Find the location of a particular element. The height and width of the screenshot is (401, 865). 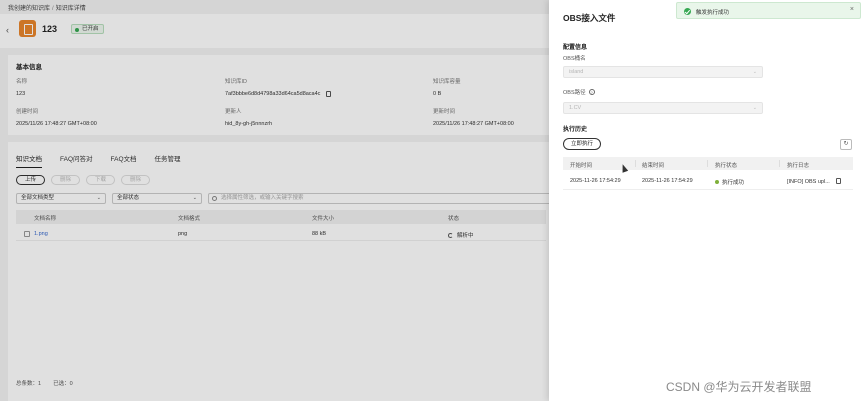

success-toast: 触发执行成功 × is located at coordinates (768, 10).